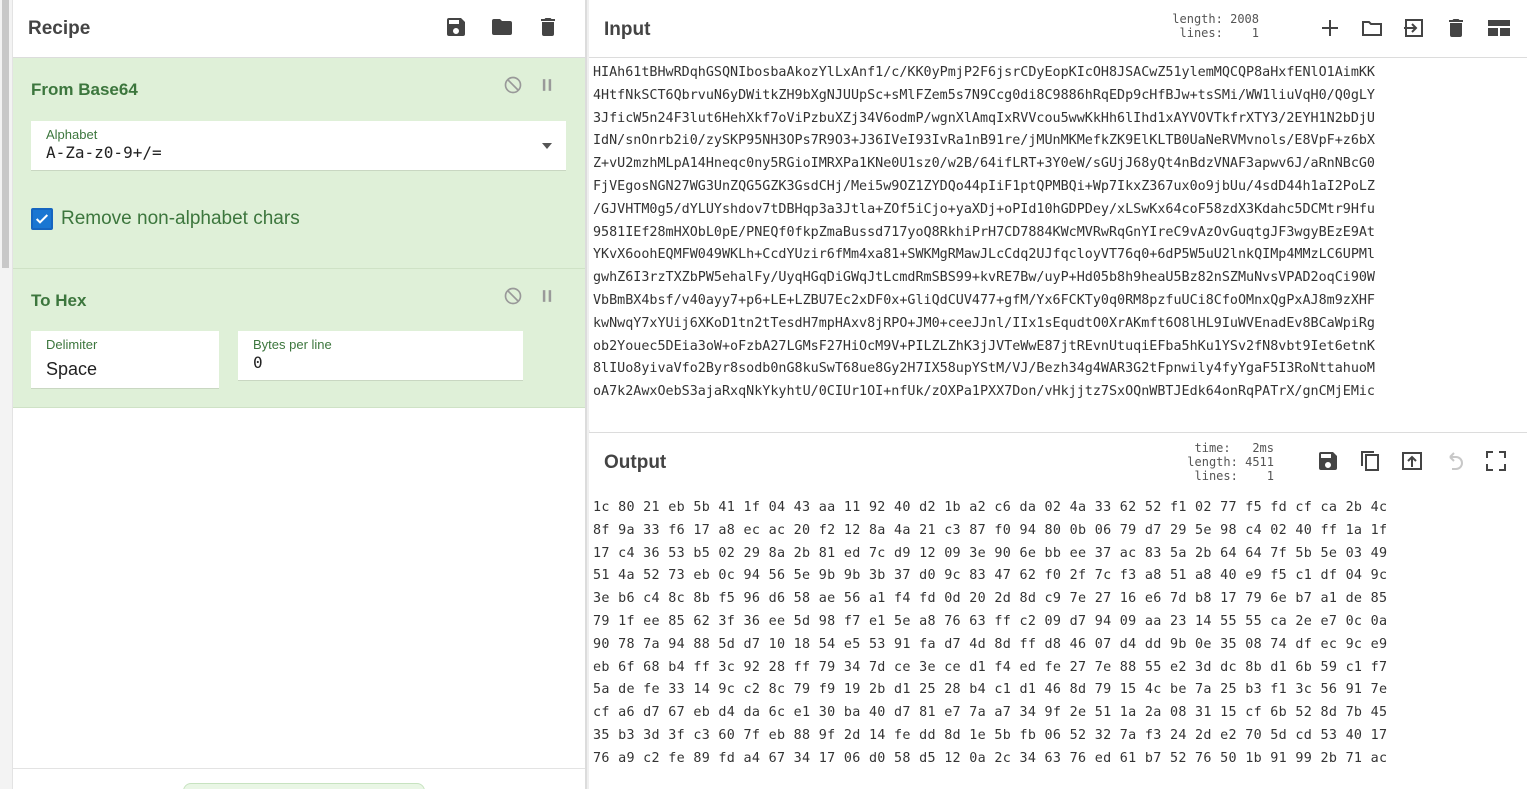 This screenshot has height=789, width=1527. I want to click on replace-input-button, so click(1412, 461).